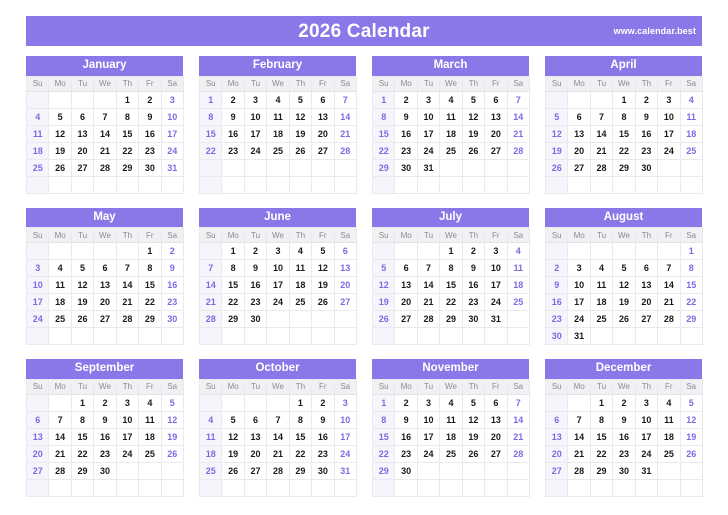  Describe the element at coordinates (210, 319) in the screenshot. I see `day-cell: 28` at that location.